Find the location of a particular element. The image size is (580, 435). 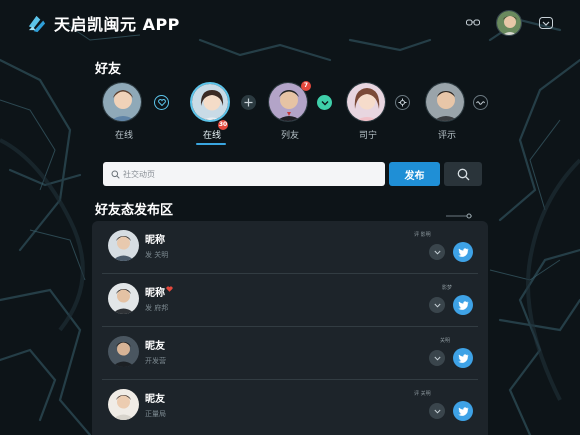

heart-circle-icon is located at coordinates (161, 102).